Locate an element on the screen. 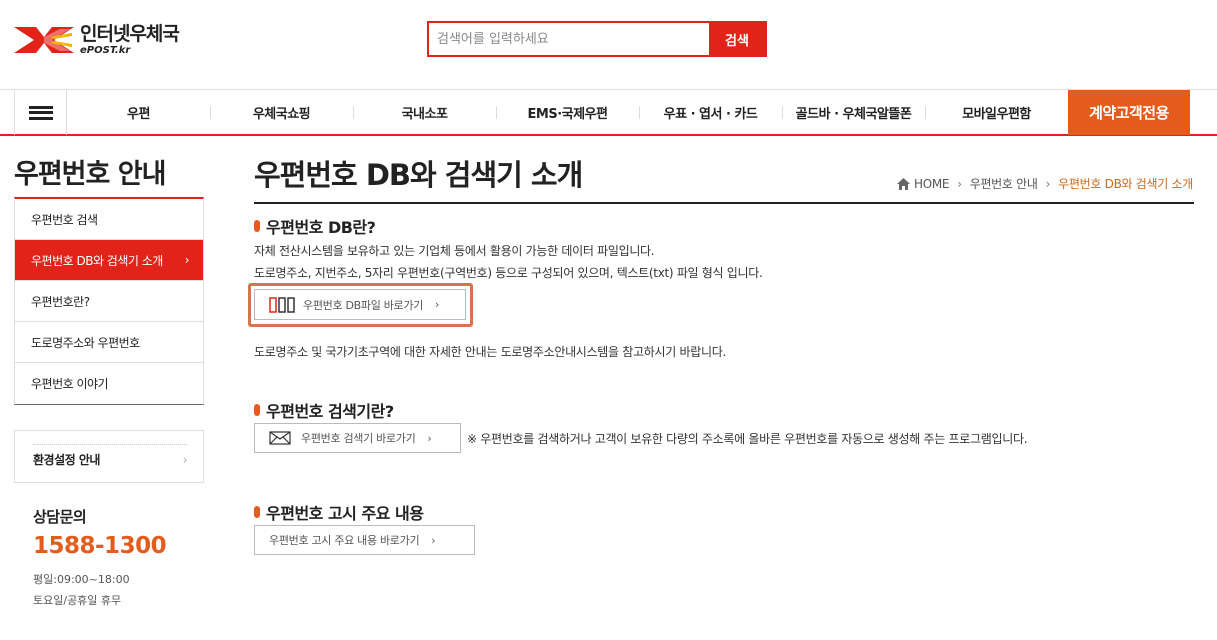 The height and width of the screenshot is (640, 1217). search-bar: 검색 is located at coordinates (597, 39).